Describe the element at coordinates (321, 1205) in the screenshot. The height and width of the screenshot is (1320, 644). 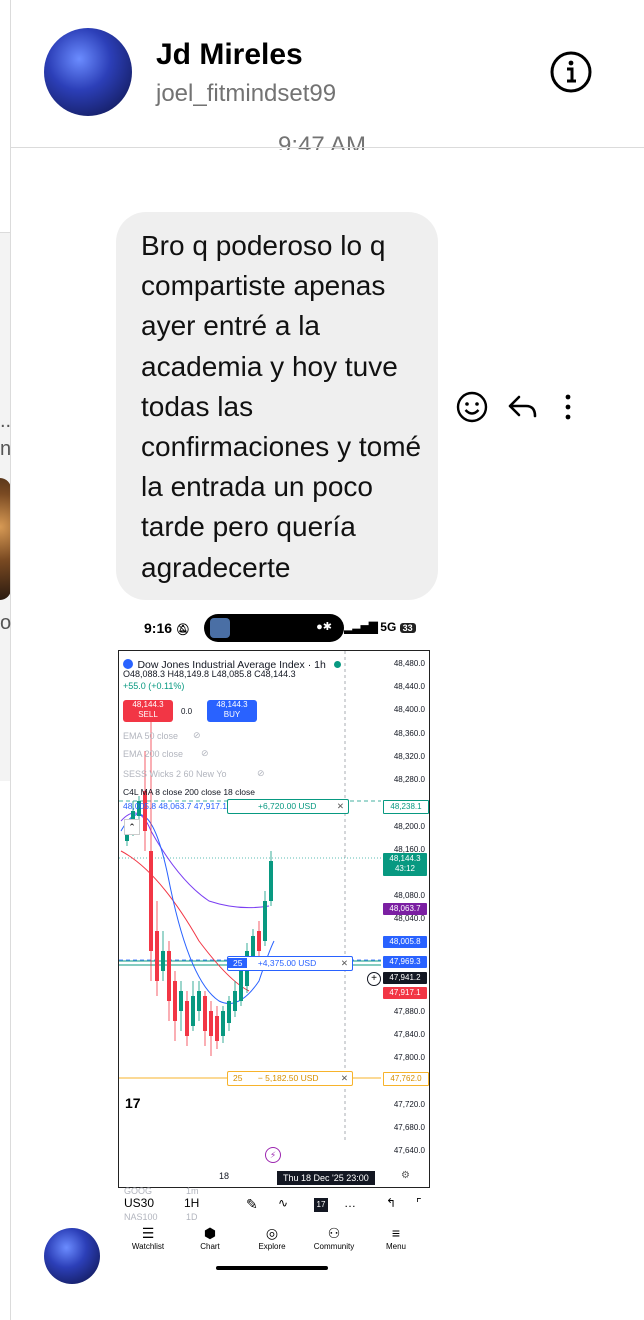
I see `tv-tool-icon: 17` at that location.